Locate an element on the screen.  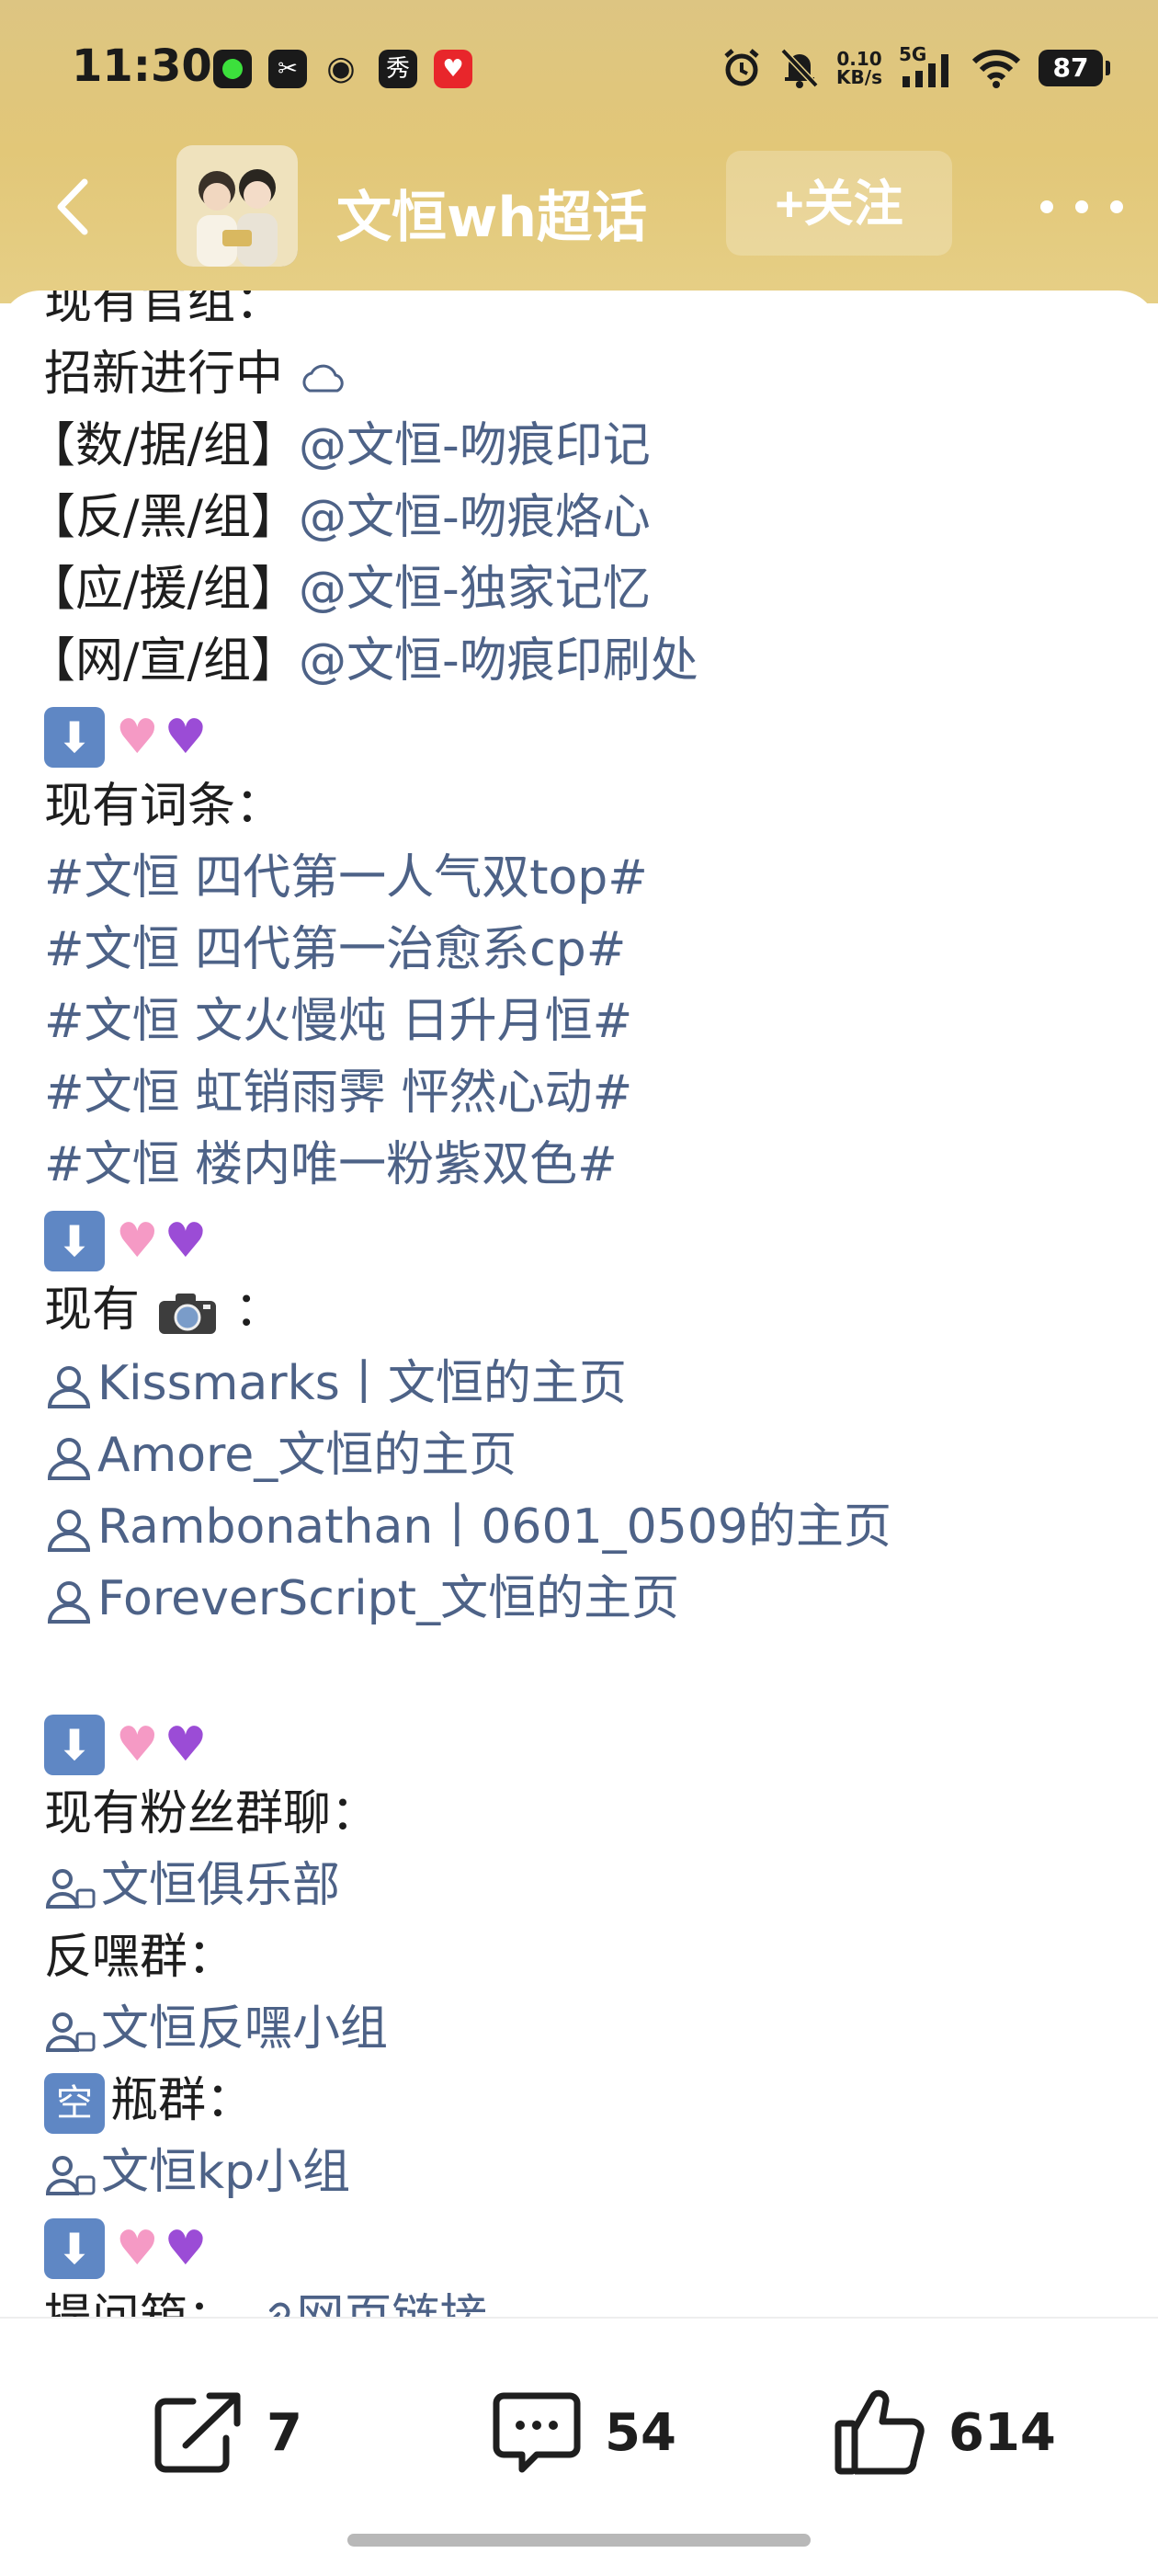
group-line-anti: 【反/黑/组】@文恒-吻痕烙心 is located at coordinates (339, 517).